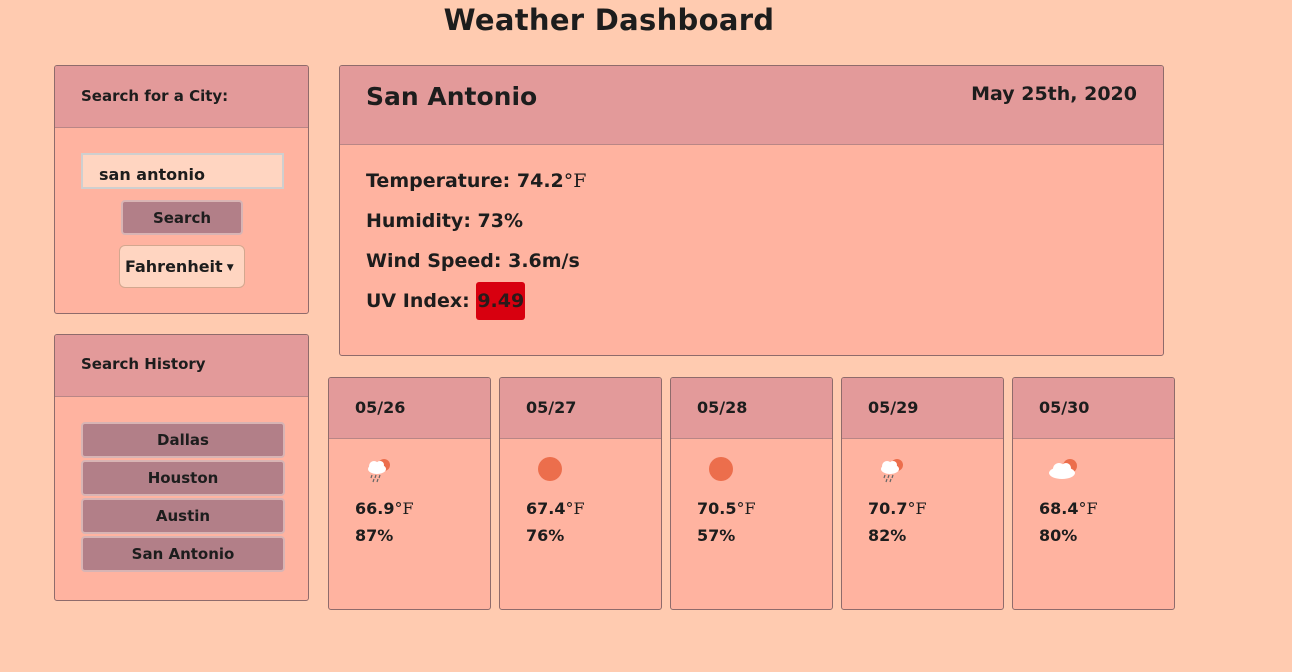 The height and width of the screenshot is (672, 1292). Describe the element at coordinates (452, 96) in the screenshot. I see `current-city-name: San Antonio` at that location.